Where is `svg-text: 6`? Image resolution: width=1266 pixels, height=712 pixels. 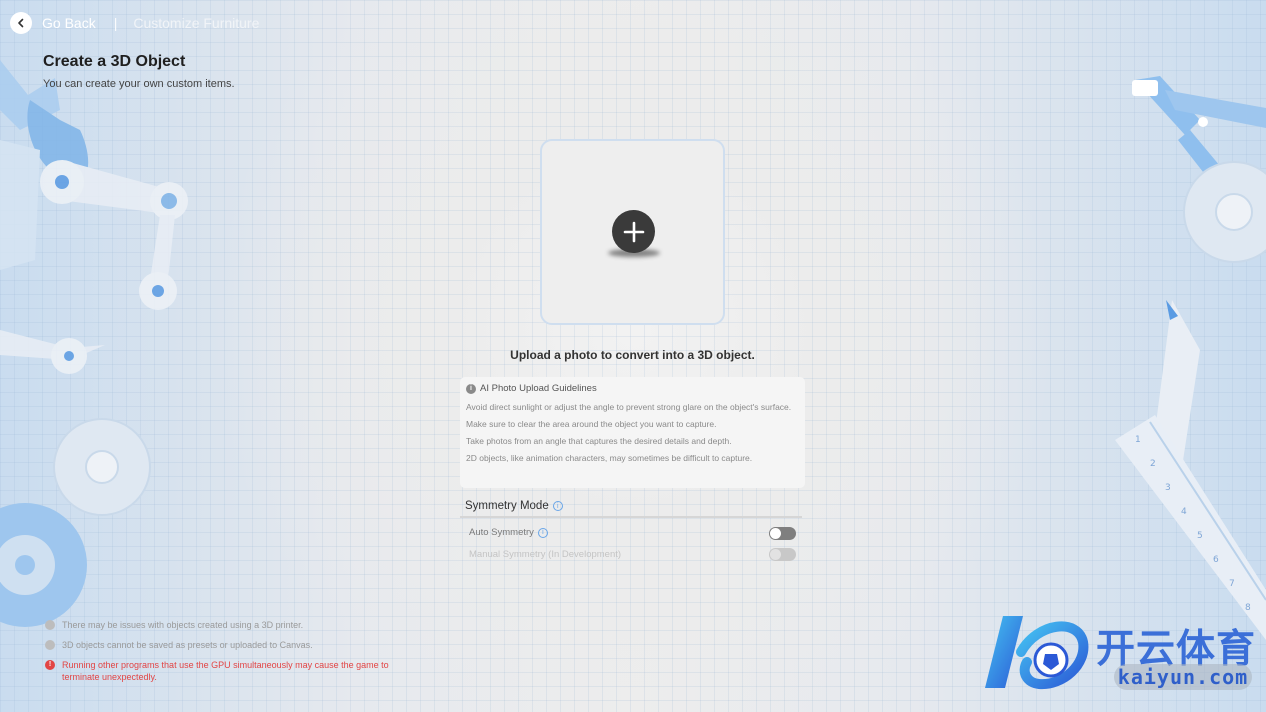
svg-text: 6 is located at coordinates (1216, 560).